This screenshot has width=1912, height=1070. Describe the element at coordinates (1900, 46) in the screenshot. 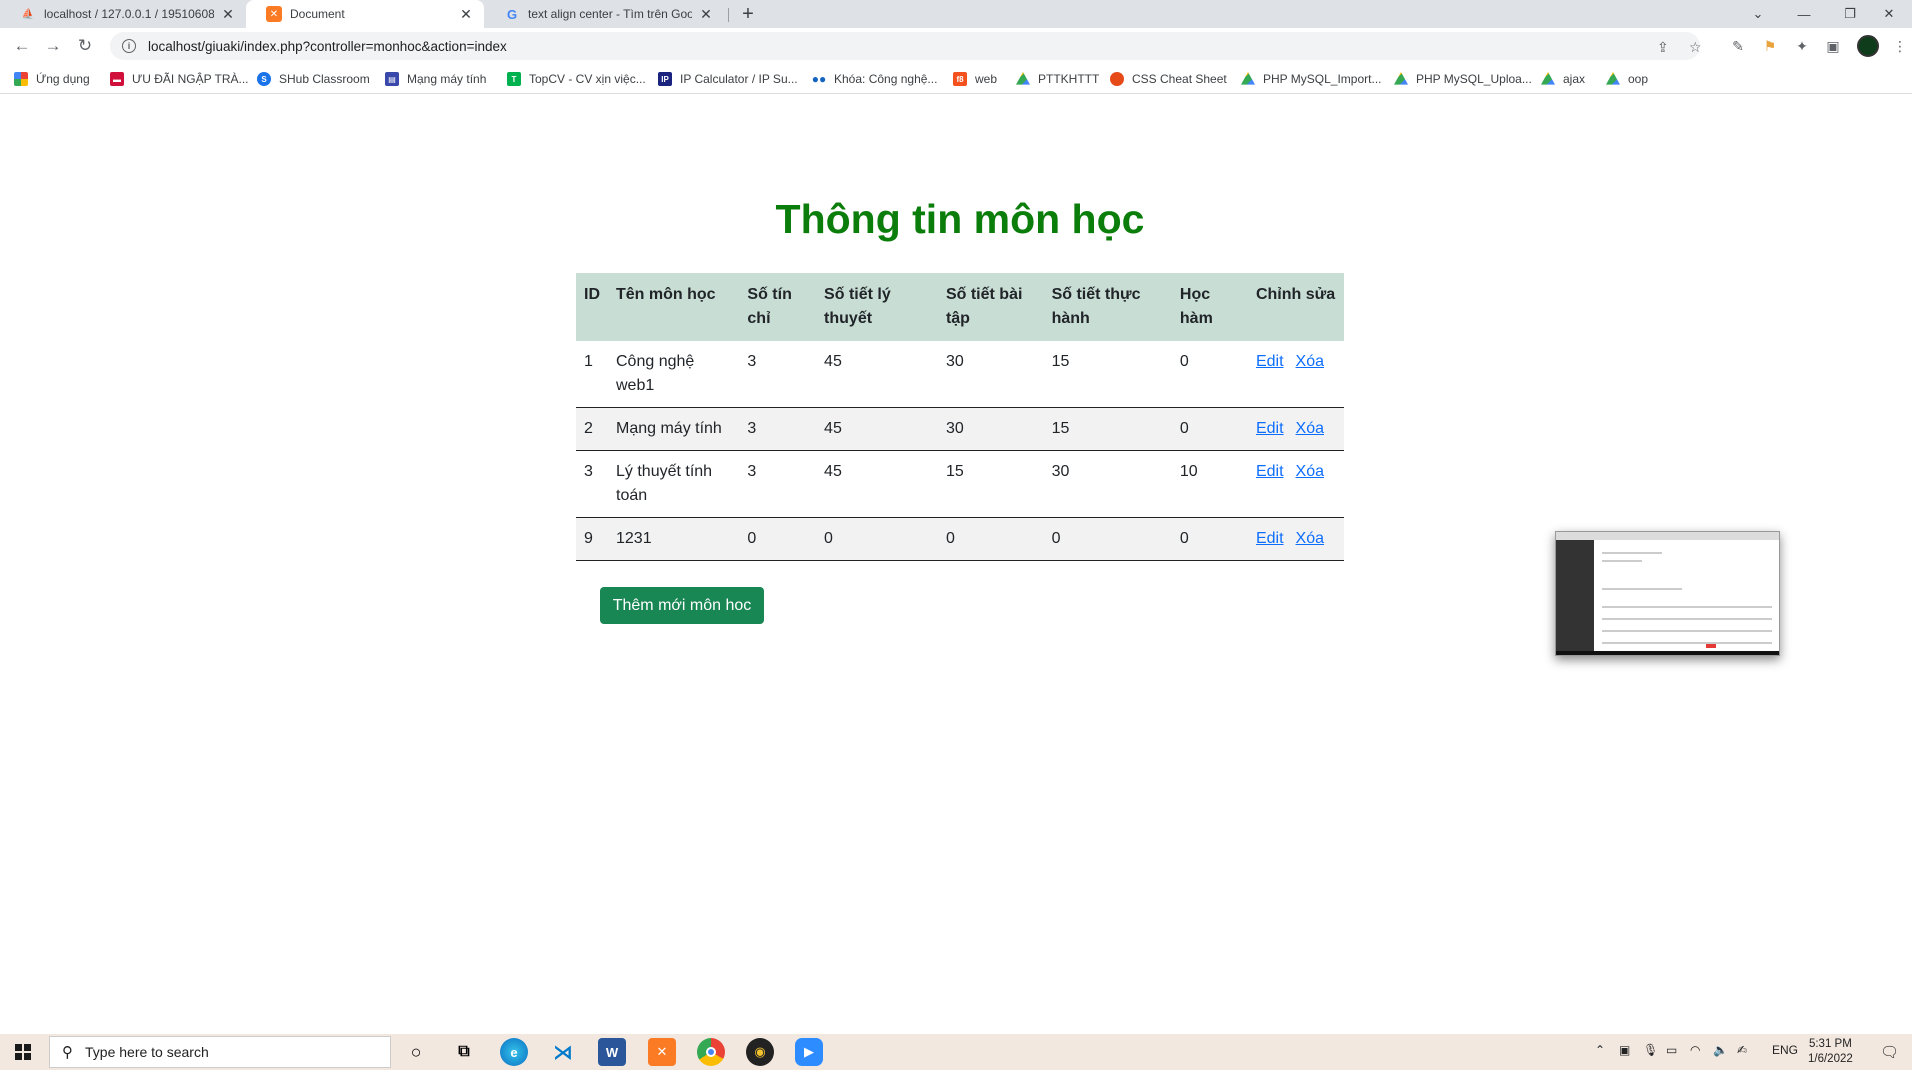

I see `menu-kebab-icon: ⋮` at that location.